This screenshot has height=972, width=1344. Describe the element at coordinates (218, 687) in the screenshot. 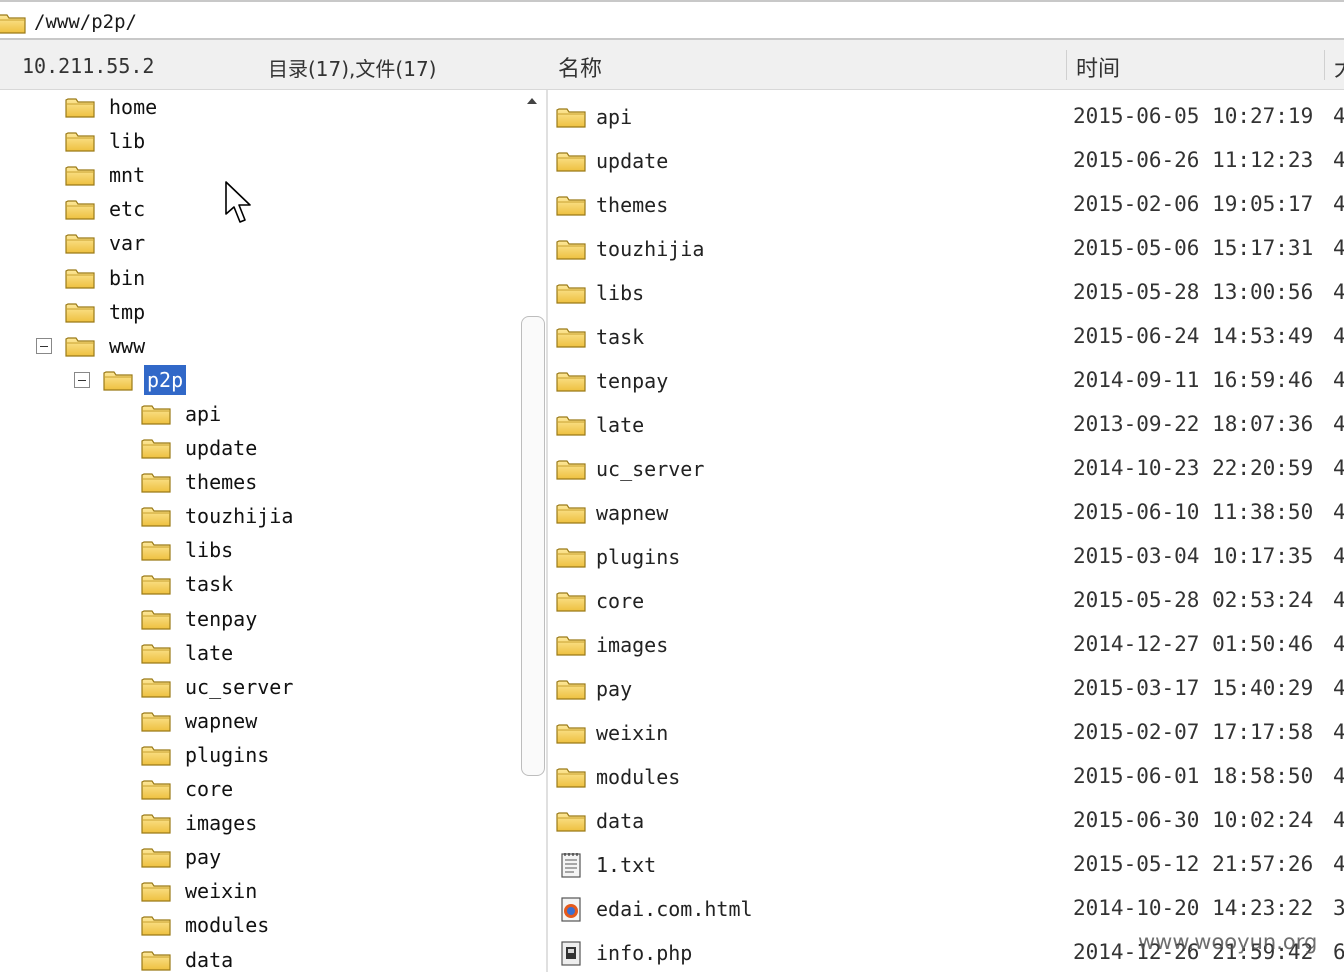

I see `tree-item-uc_server: uc_server` at that location.